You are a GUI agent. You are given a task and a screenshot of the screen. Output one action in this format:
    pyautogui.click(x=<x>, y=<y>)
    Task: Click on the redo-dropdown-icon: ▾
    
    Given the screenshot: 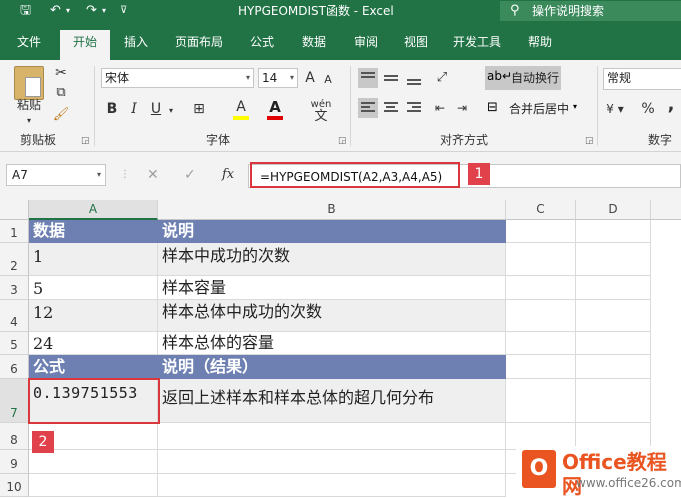 What is the action you would take?
    pyautogui.click(x=104, y=11)
    